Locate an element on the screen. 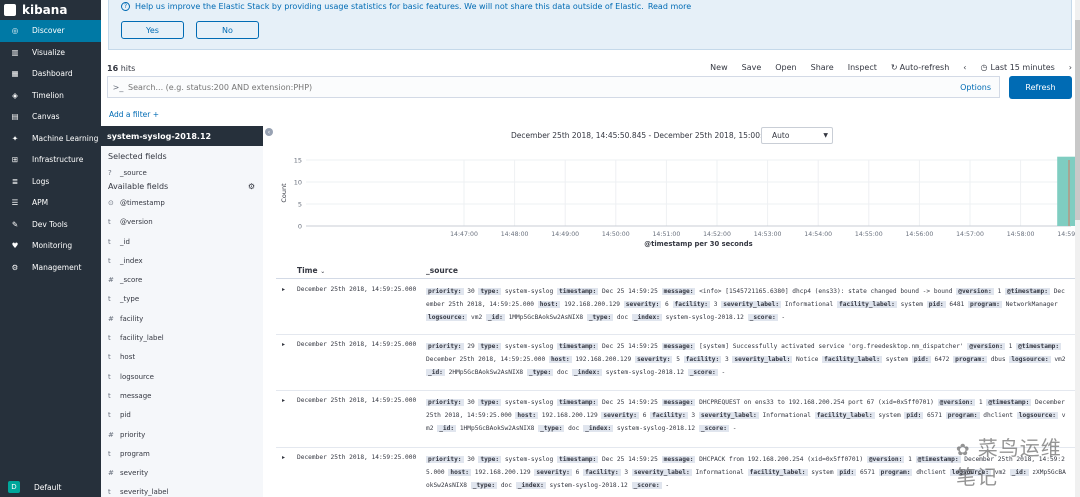 This screenshot has height=497, width=1080. source-field-key: _index: is located at coordinates (598, 428).